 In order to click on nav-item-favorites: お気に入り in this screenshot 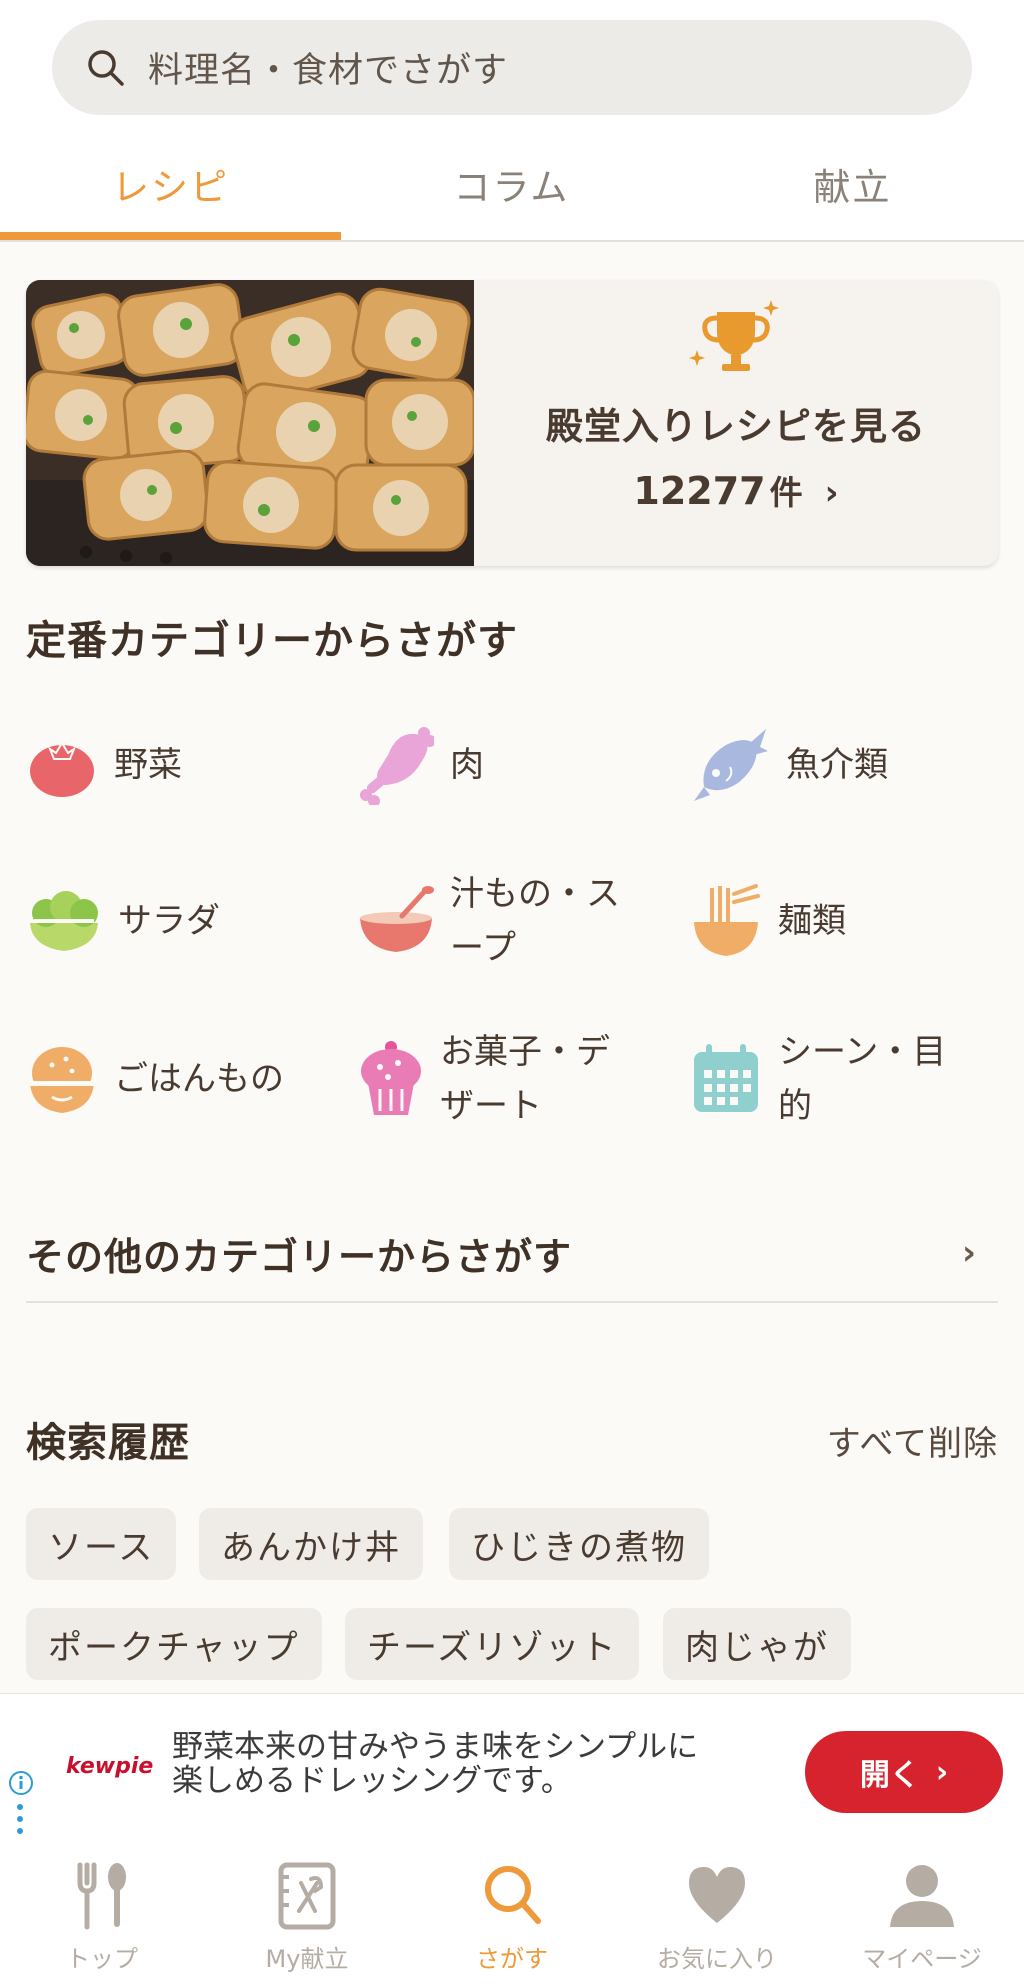, I will do `click(717, 1915)`.